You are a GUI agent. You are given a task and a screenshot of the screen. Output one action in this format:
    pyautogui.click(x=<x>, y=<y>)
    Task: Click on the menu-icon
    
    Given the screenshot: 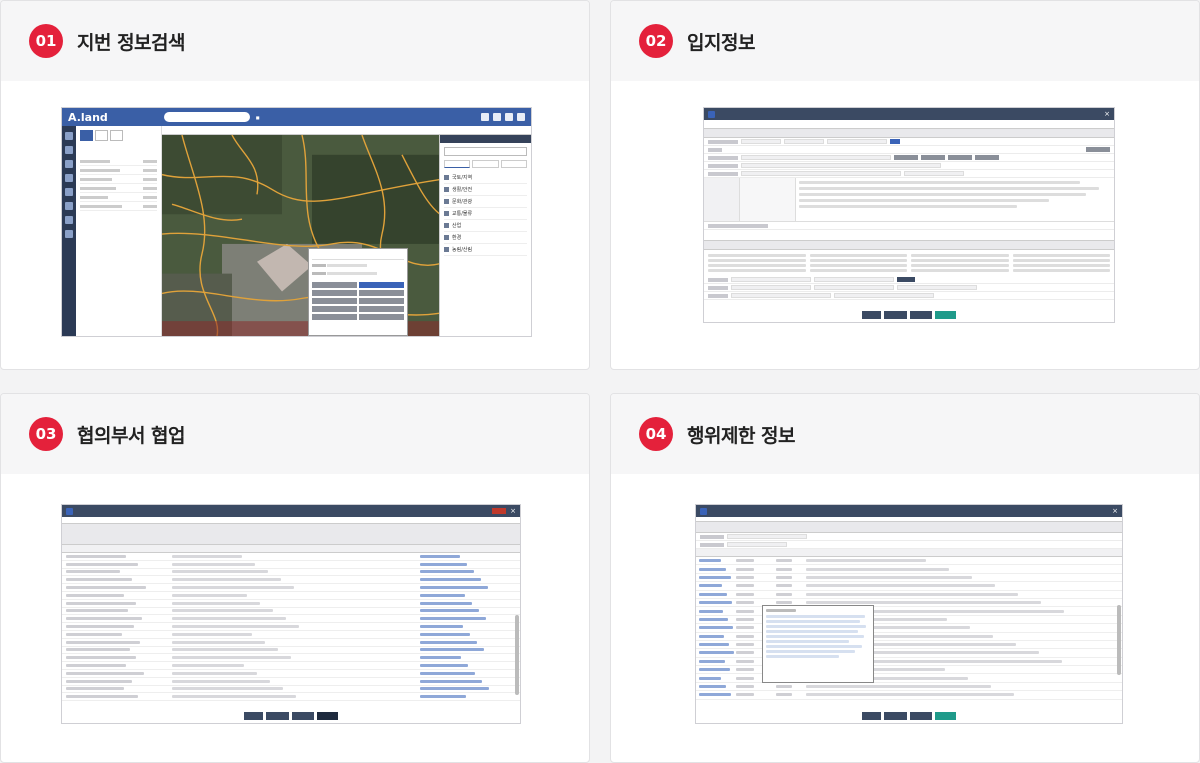 What is the action you would take?
    pyautogui.click(x=521, y=117)
    